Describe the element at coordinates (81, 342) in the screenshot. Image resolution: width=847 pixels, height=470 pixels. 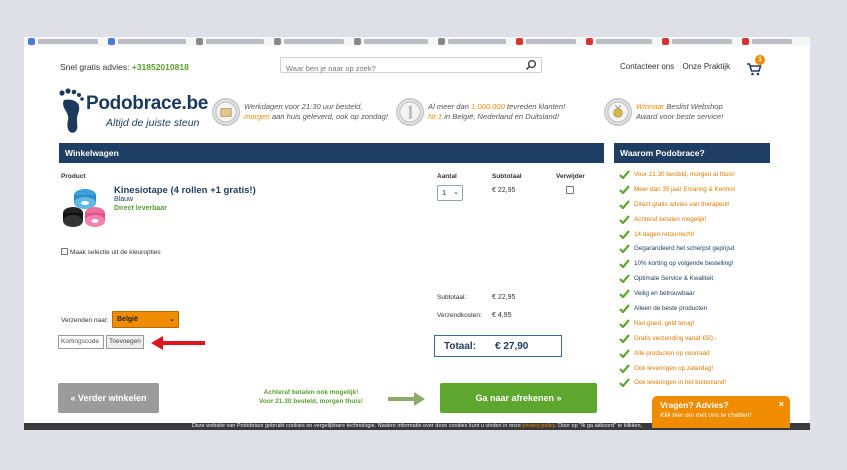
I see `coupon-input: Kortingscode` at that location.